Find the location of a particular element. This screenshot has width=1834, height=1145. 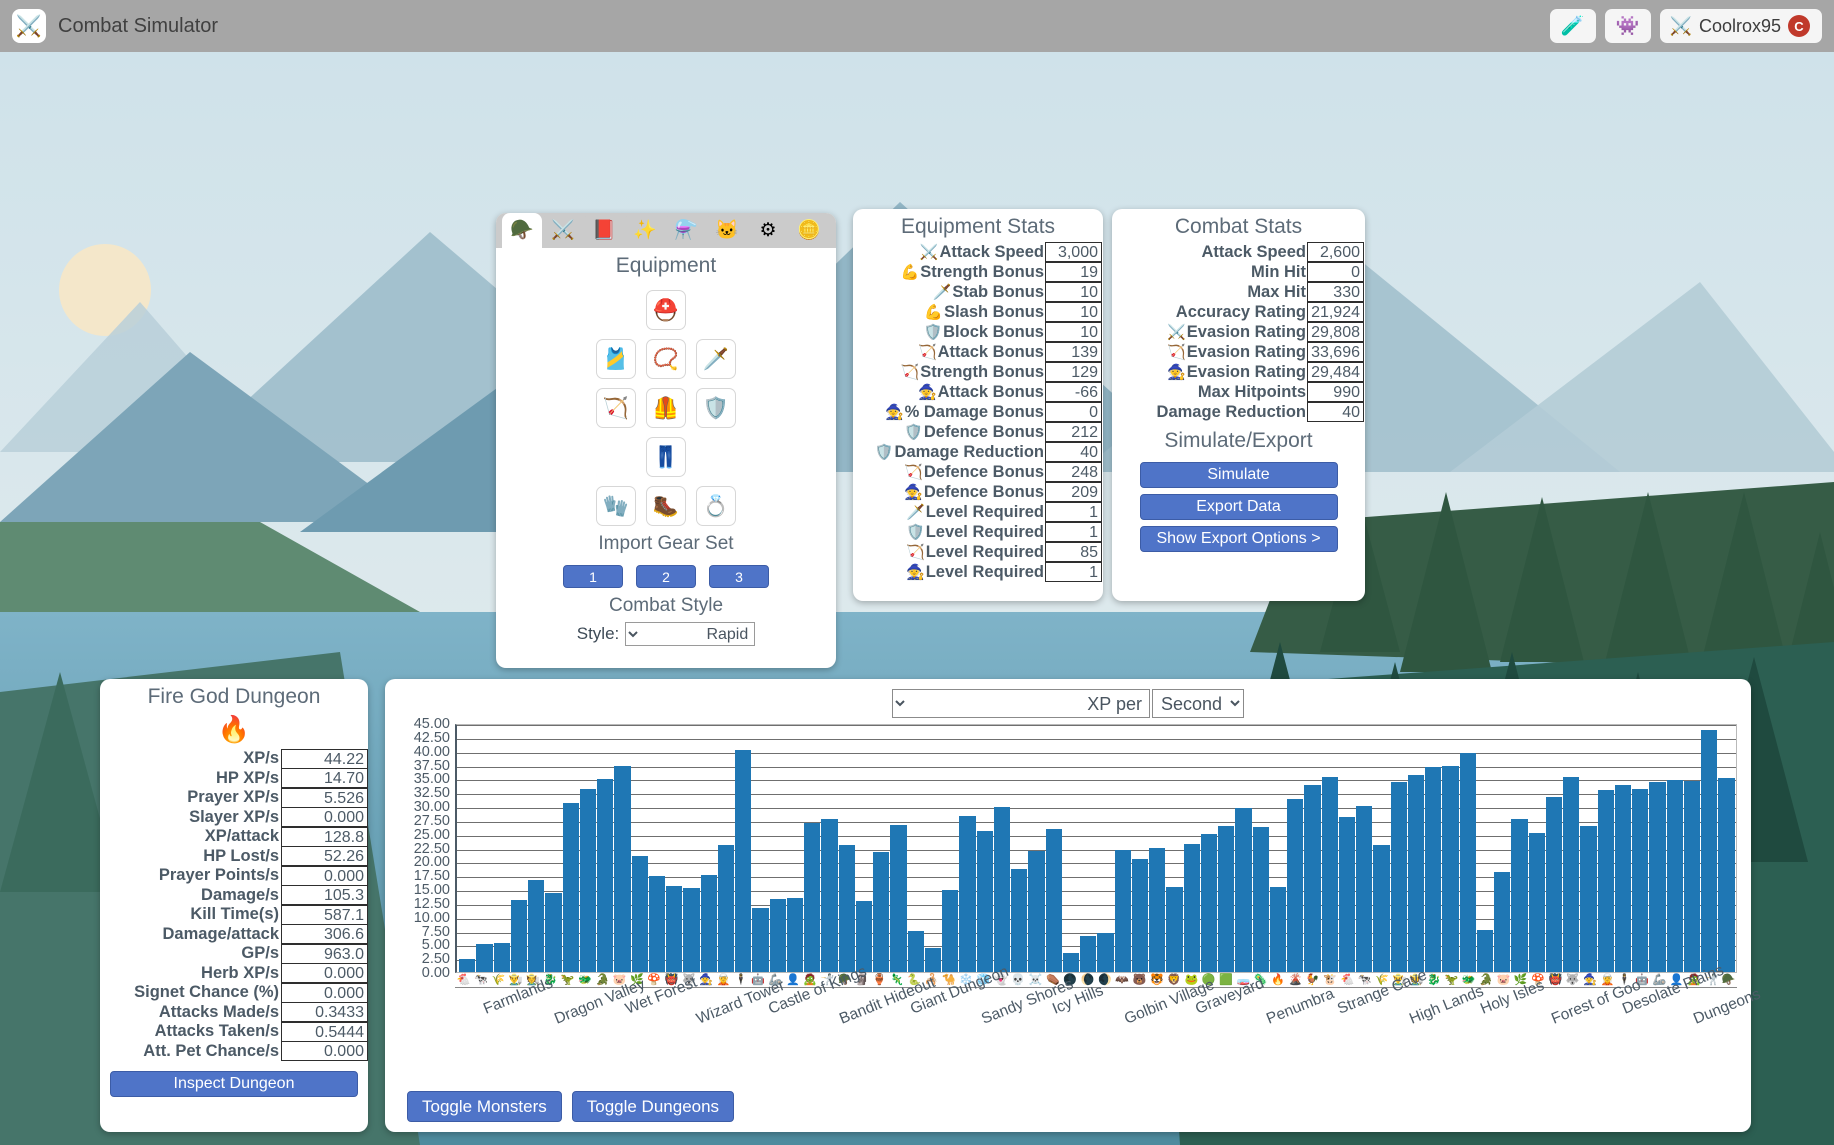

toggle-monsters-button: Toggle Monsters is located at coordinates (484, 1106).